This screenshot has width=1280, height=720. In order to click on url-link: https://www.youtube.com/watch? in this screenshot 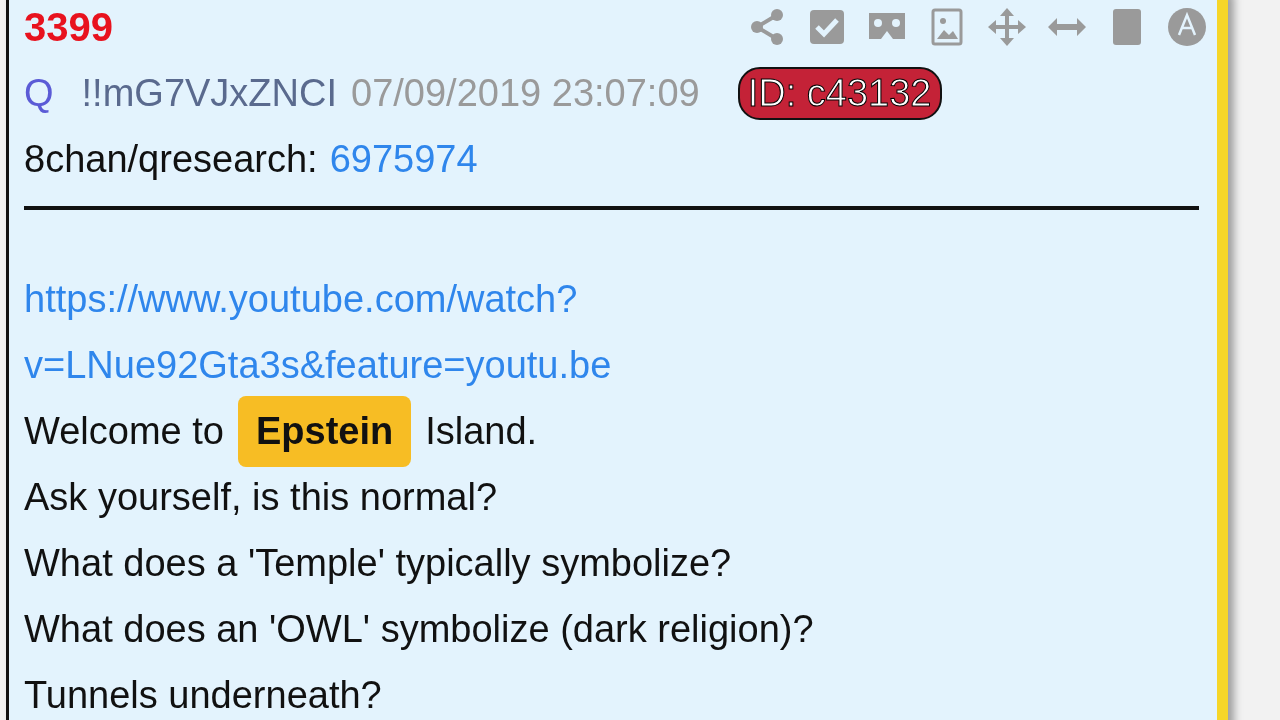, I will do `click(301, 299)`.